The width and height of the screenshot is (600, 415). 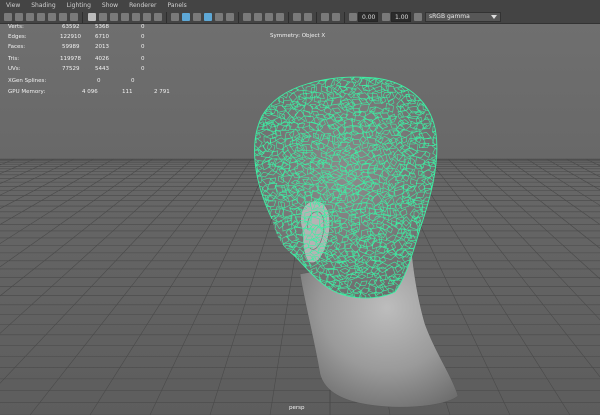 I want to click on bookmark-icon, so click(x=30, y=17).